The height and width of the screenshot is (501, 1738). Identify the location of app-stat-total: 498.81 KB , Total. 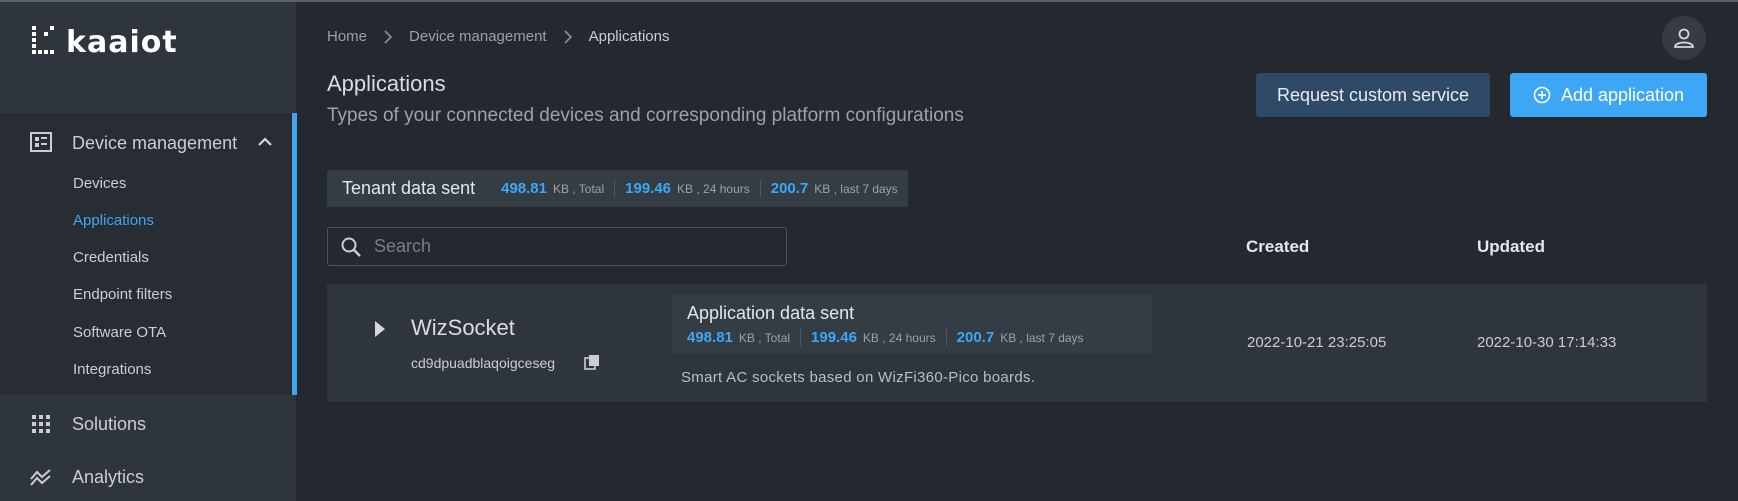
(738, 337).